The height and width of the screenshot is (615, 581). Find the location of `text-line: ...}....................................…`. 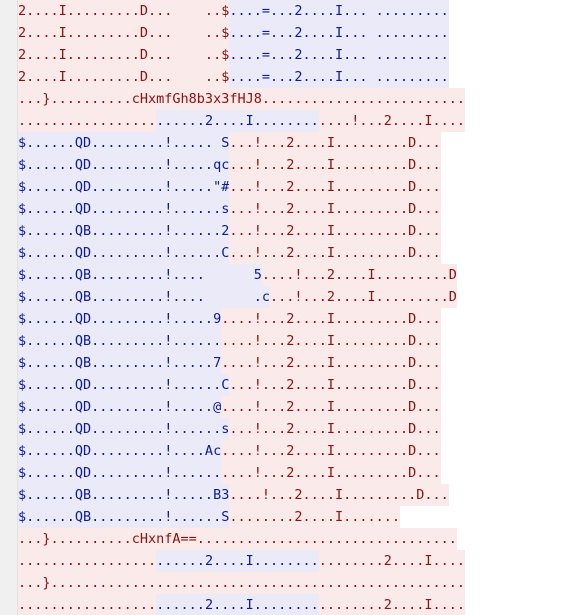

text-line: ...}....................................… is located at coordinates (299, 583).